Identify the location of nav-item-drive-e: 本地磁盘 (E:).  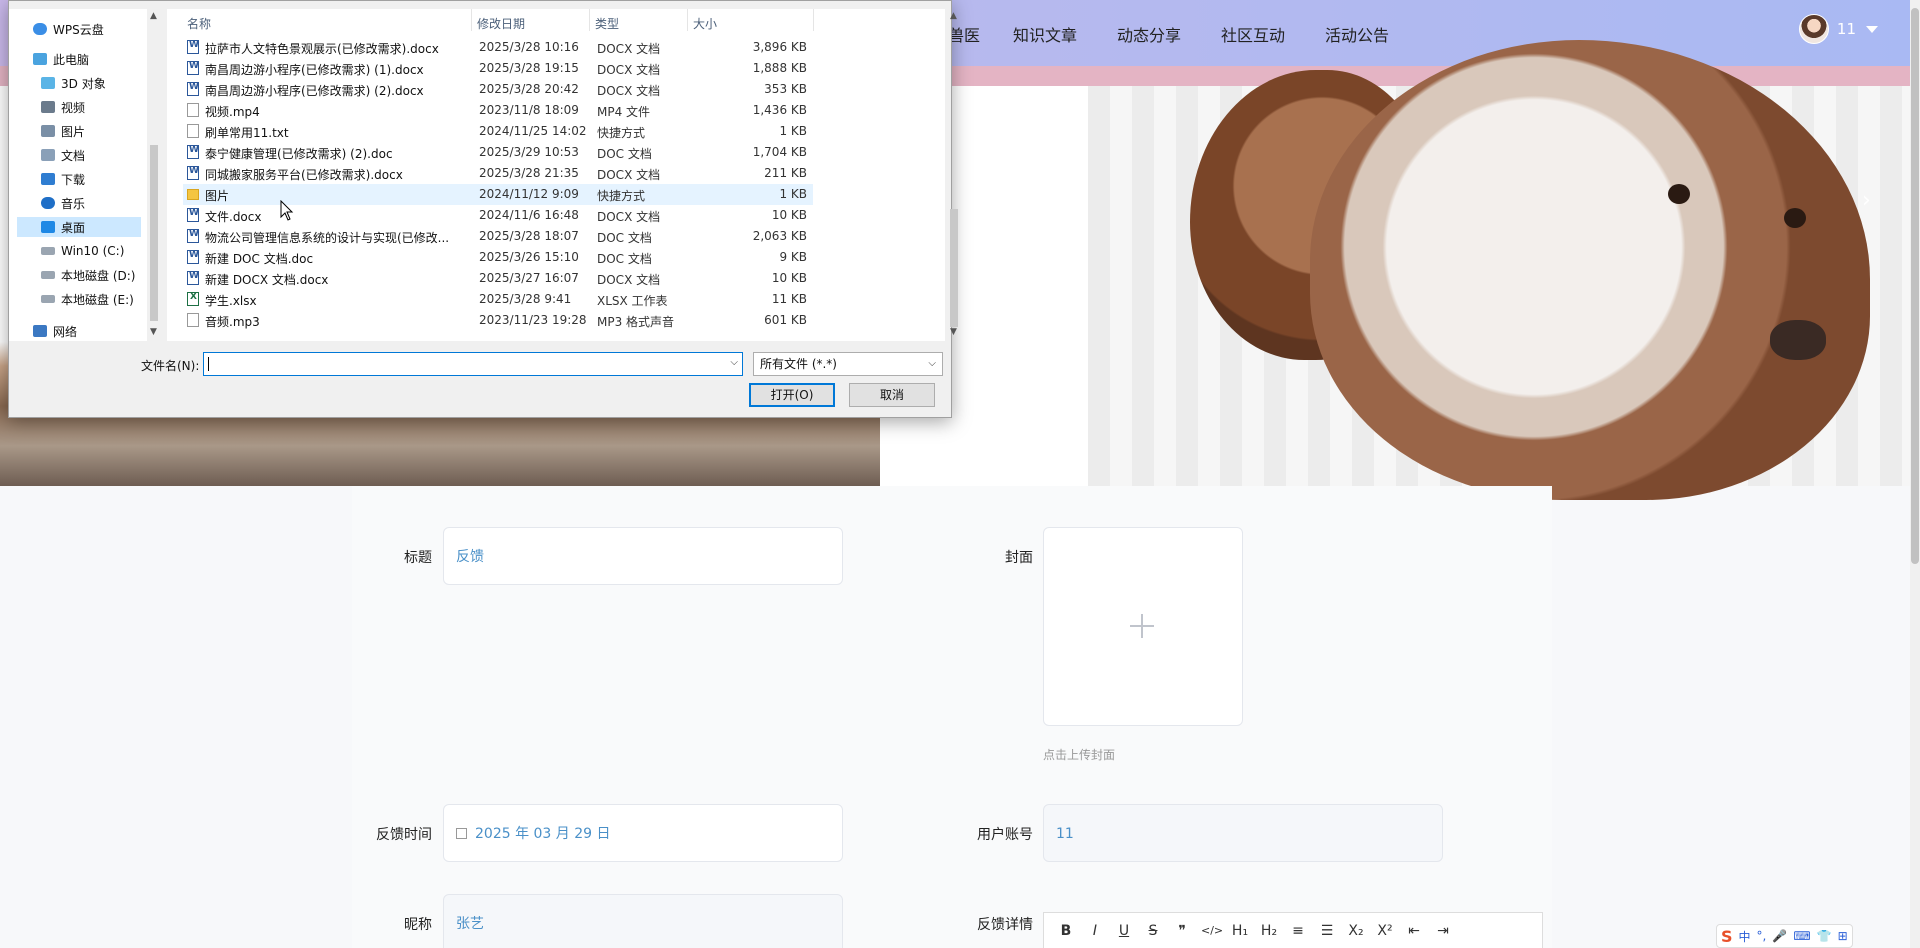
(87, 299).